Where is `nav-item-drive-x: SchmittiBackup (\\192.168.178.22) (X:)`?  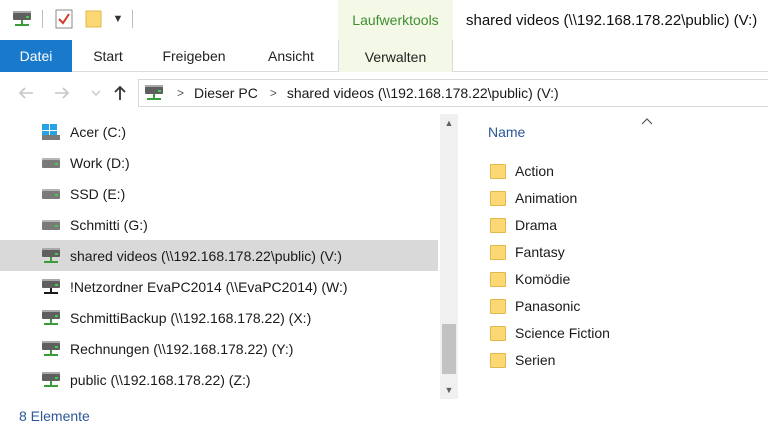 nav-item-drive-x: SchmittiBackup (\\192.168.178.22) (X:) is located at coordinates (219, 317).